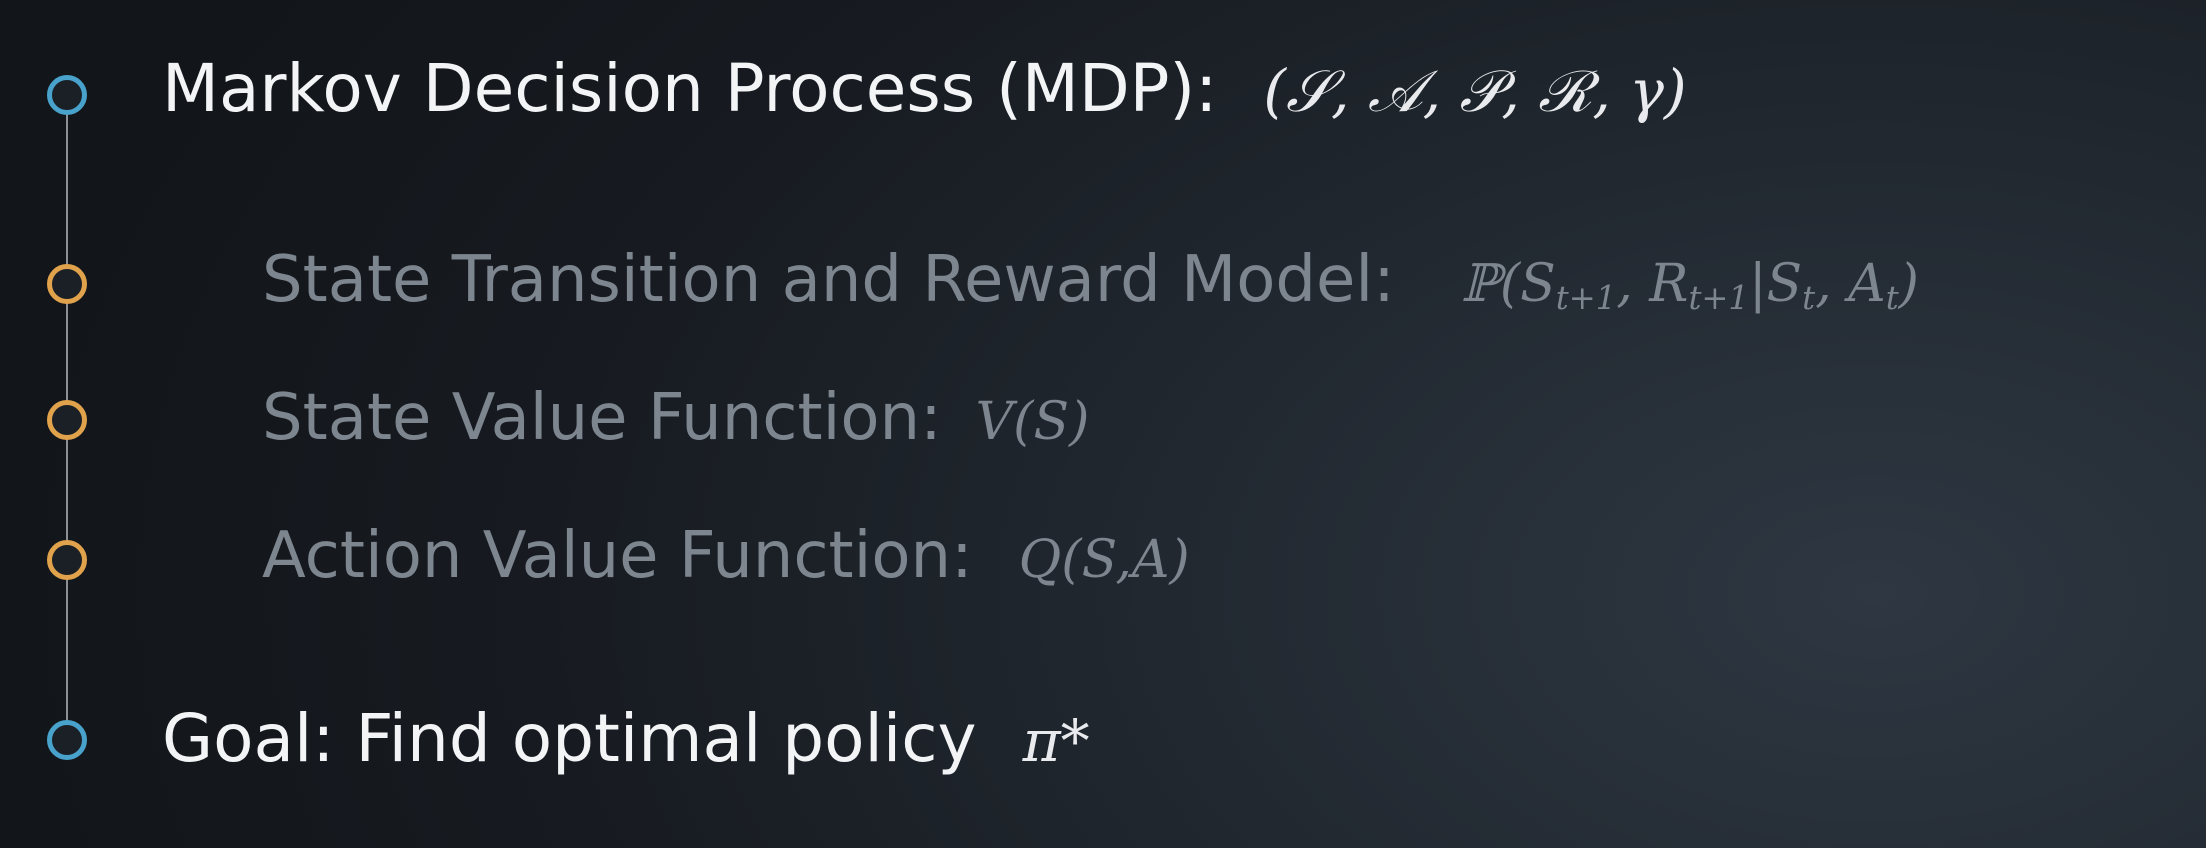  I want to click on timeline-node-action-value-icon, so click(67, 560).